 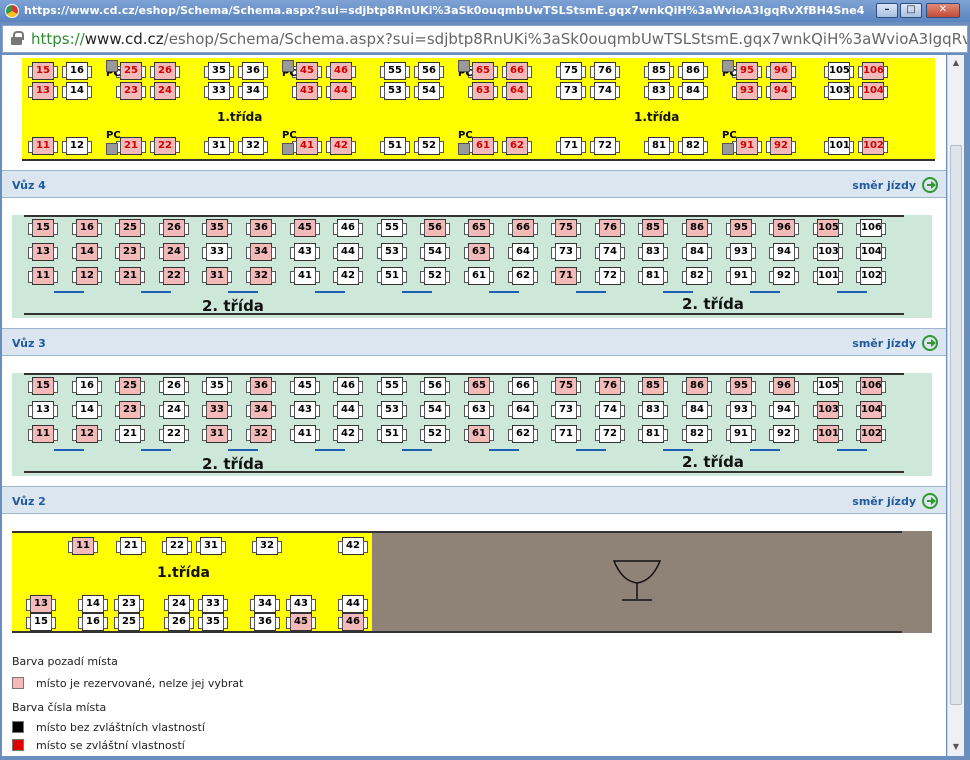 I want to click on seat-26: 26, so click(x=179, y=622).